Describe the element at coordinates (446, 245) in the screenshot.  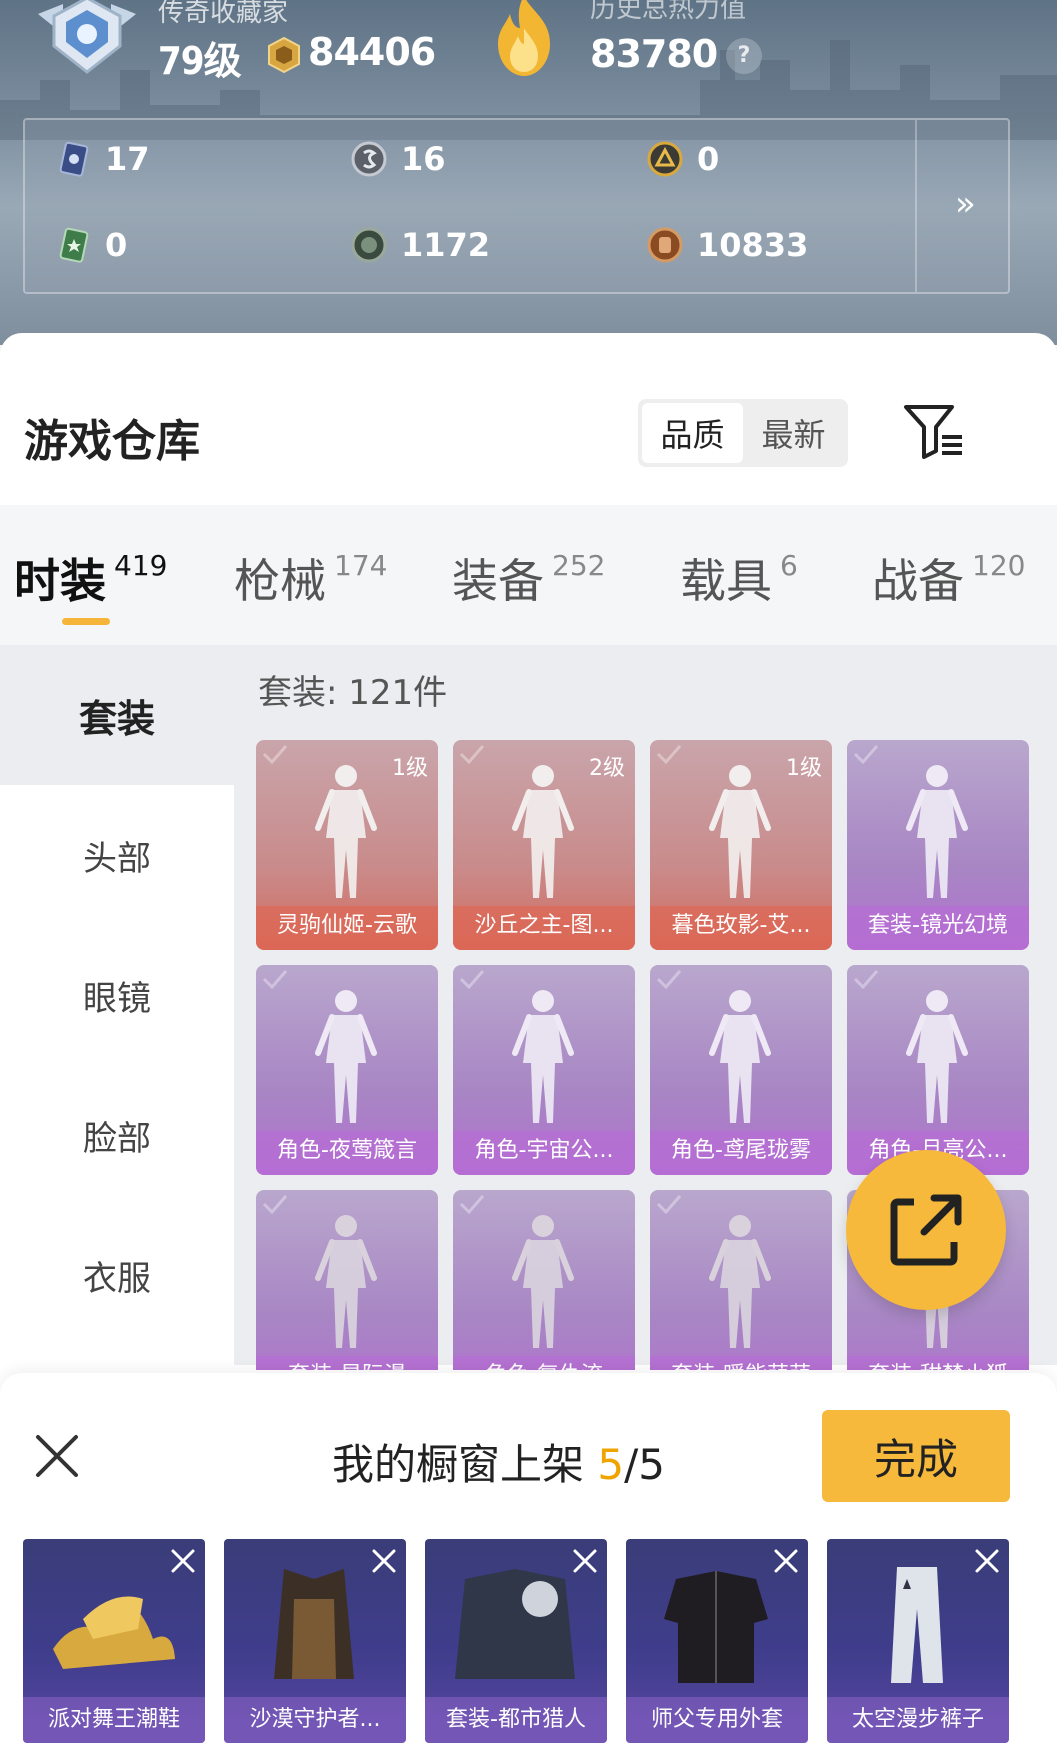
I see `stat-value: 1172` at that location.